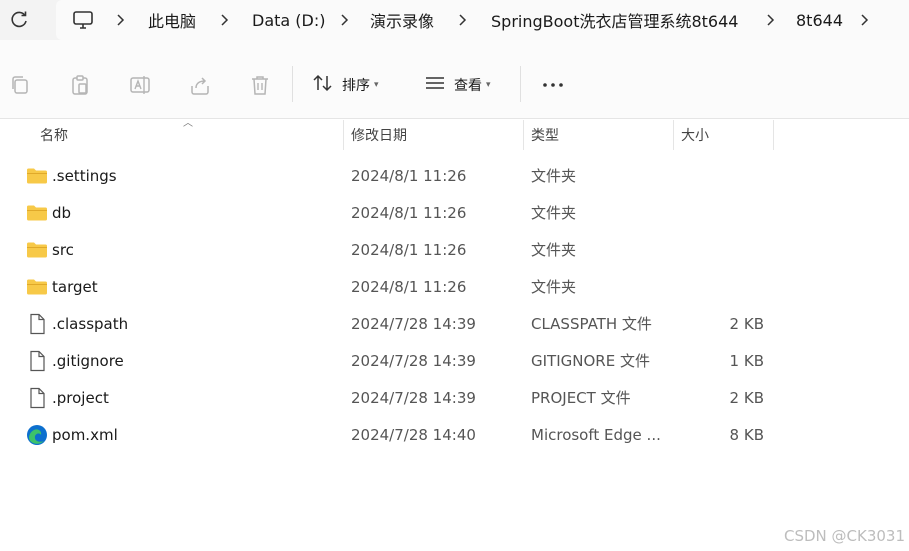  I want to click on file-name: .gitignore, so click(88, 360).